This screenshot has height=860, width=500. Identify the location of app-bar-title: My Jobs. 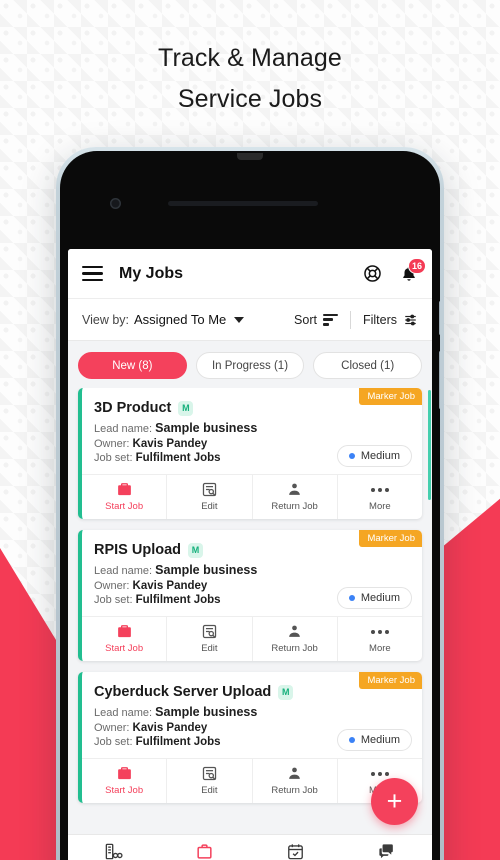
(151, 273).